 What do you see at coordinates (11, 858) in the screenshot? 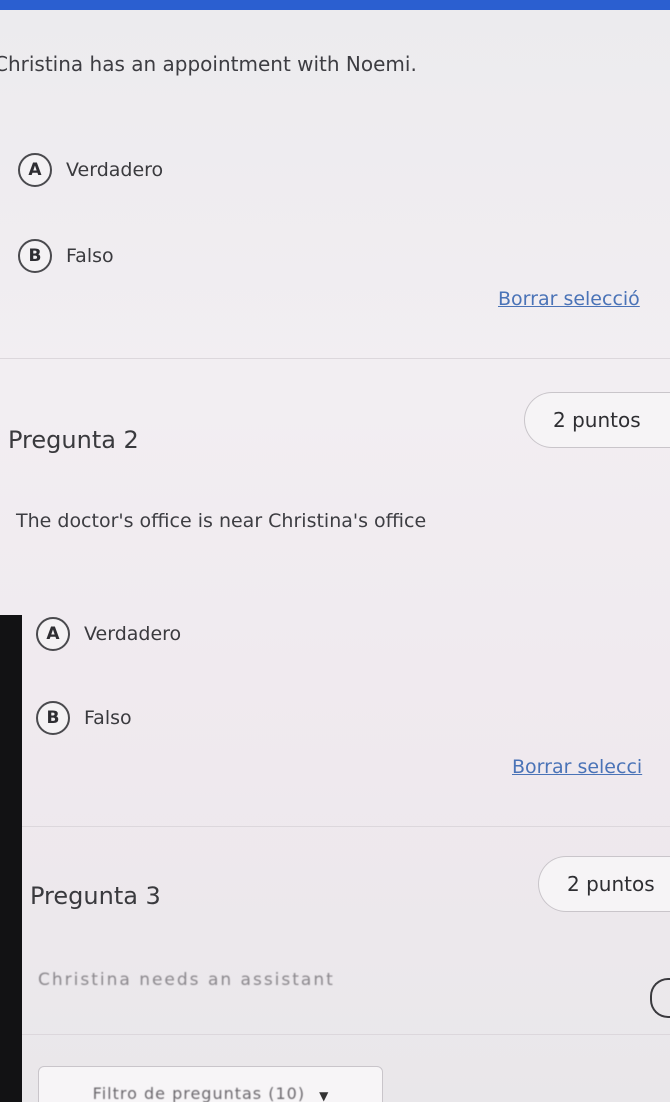
I see `left-dark-edge` at bounding box center [11, 858].